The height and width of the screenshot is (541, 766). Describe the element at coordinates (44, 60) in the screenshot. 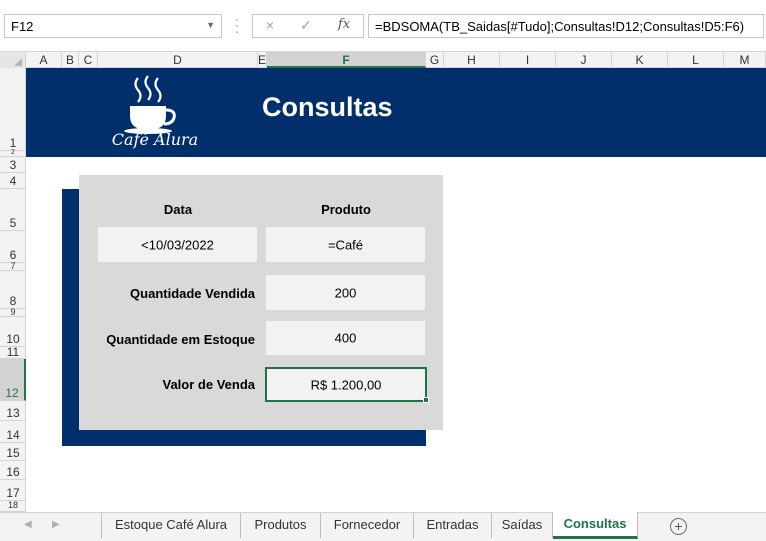

I see `column-header-a: A` at that location.